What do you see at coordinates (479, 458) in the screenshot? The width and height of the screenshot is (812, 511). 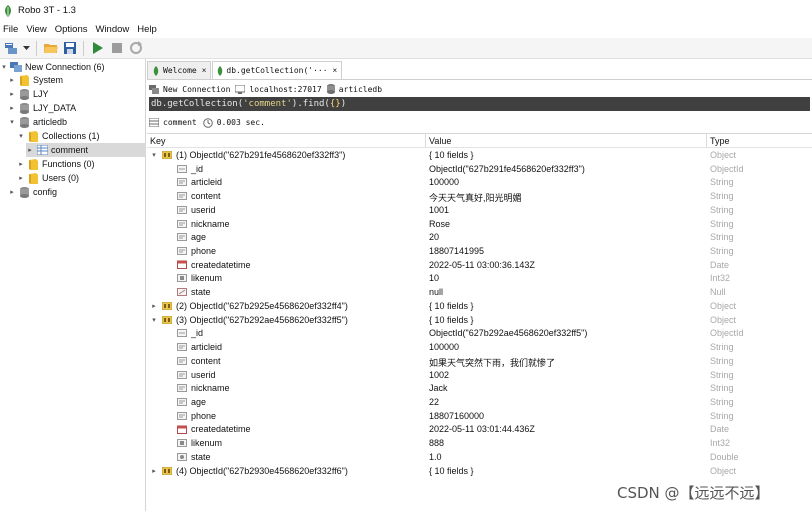 I see `table-row: state 1.0 Double` at bounding box center [479, 458].